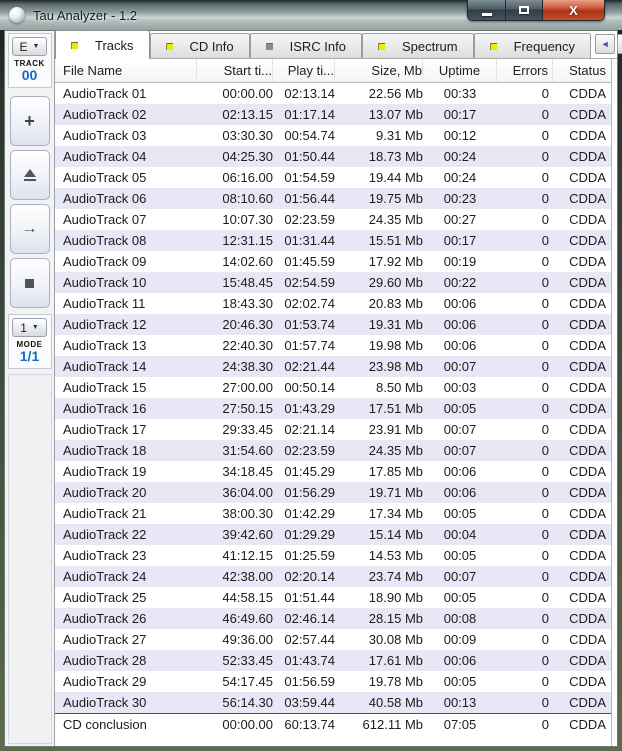 The width and height of the screenshot is (622, 751). What do you see at coordinates (36, 46) in the screenshot?
I see `chevron-down-icon: ▼` at bounding box center [36, 46].